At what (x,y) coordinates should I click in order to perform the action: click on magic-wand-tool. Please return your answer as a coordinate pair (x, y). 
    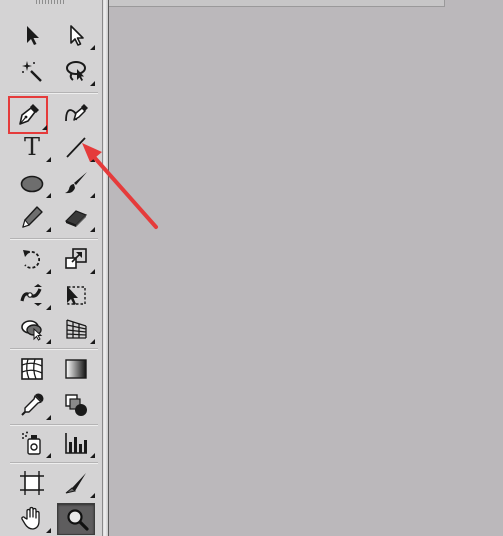
    Looking at the image, I should click on (32, 71).